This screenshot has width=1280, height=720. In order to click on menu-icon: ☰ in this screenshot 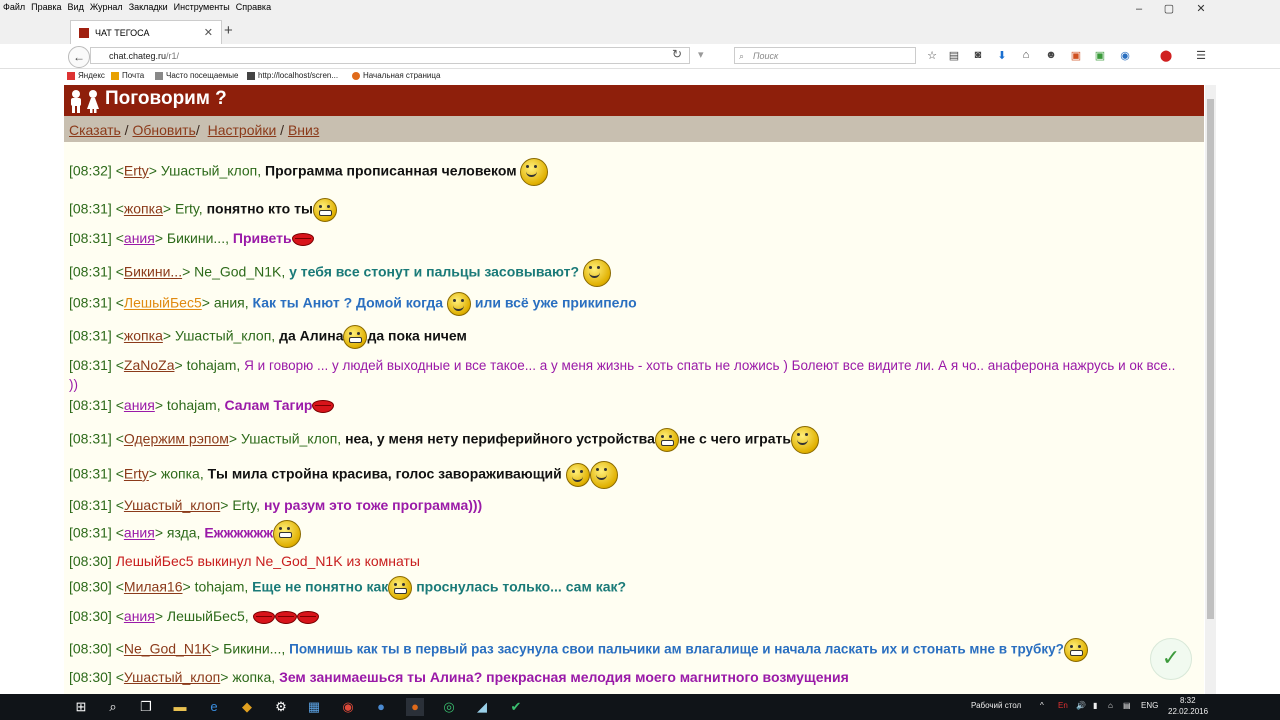, I will do `click(1201, 55)`.